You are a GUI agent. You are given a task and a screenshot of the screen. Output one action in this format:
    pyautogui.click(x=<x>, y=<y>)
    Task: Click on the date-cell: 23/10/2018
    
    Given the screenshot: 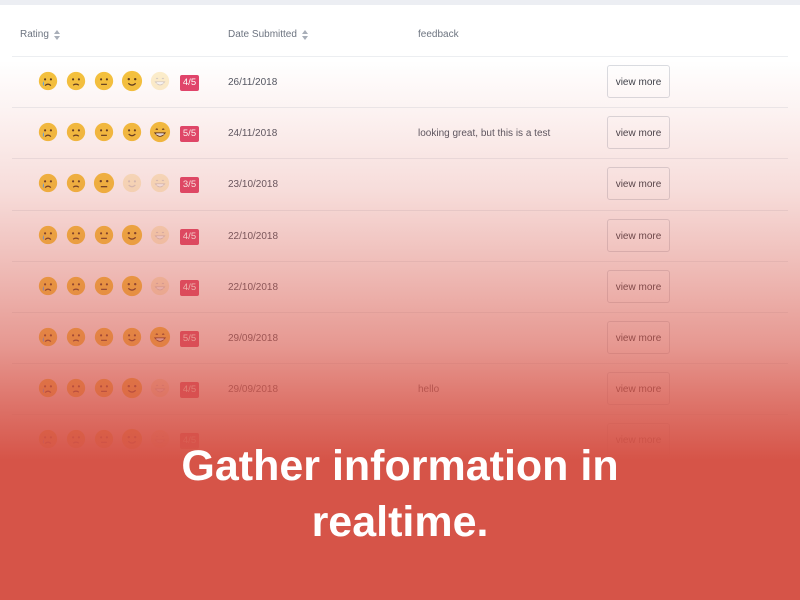 What is the action you would take?
    pyautogui.click(x=253, y=185)
    